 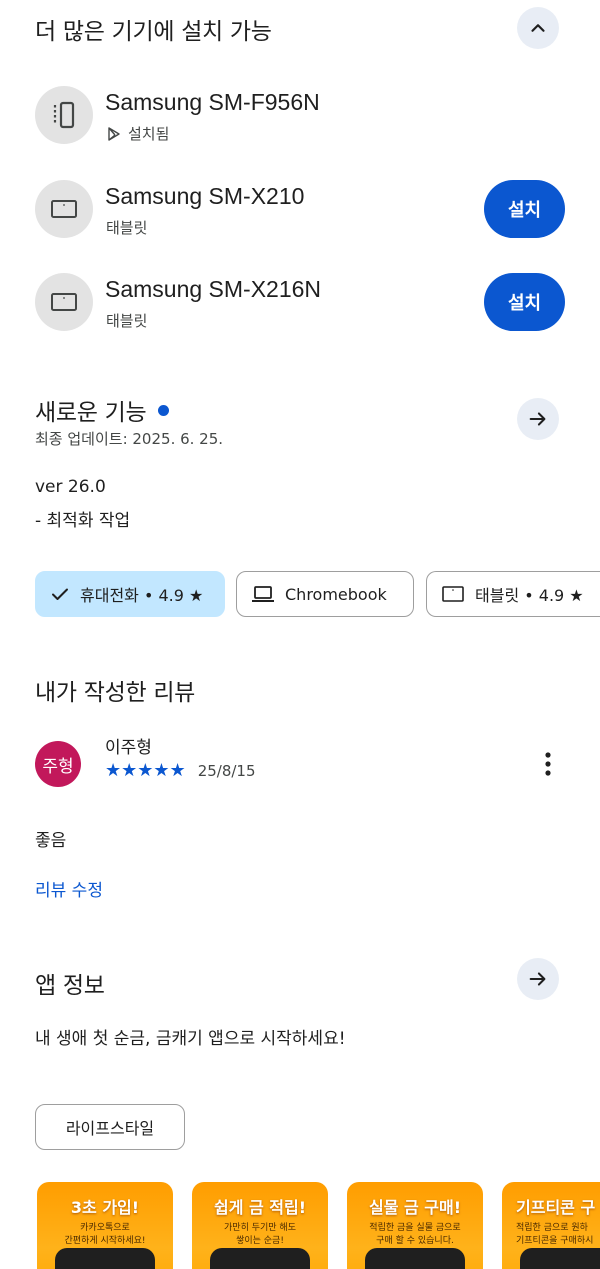 What do you see at coordinates (260, 1207) in the screenshot?
I see `screenshot-headline: 쉽게 금 적립!` at bounding box center [260, 1207].